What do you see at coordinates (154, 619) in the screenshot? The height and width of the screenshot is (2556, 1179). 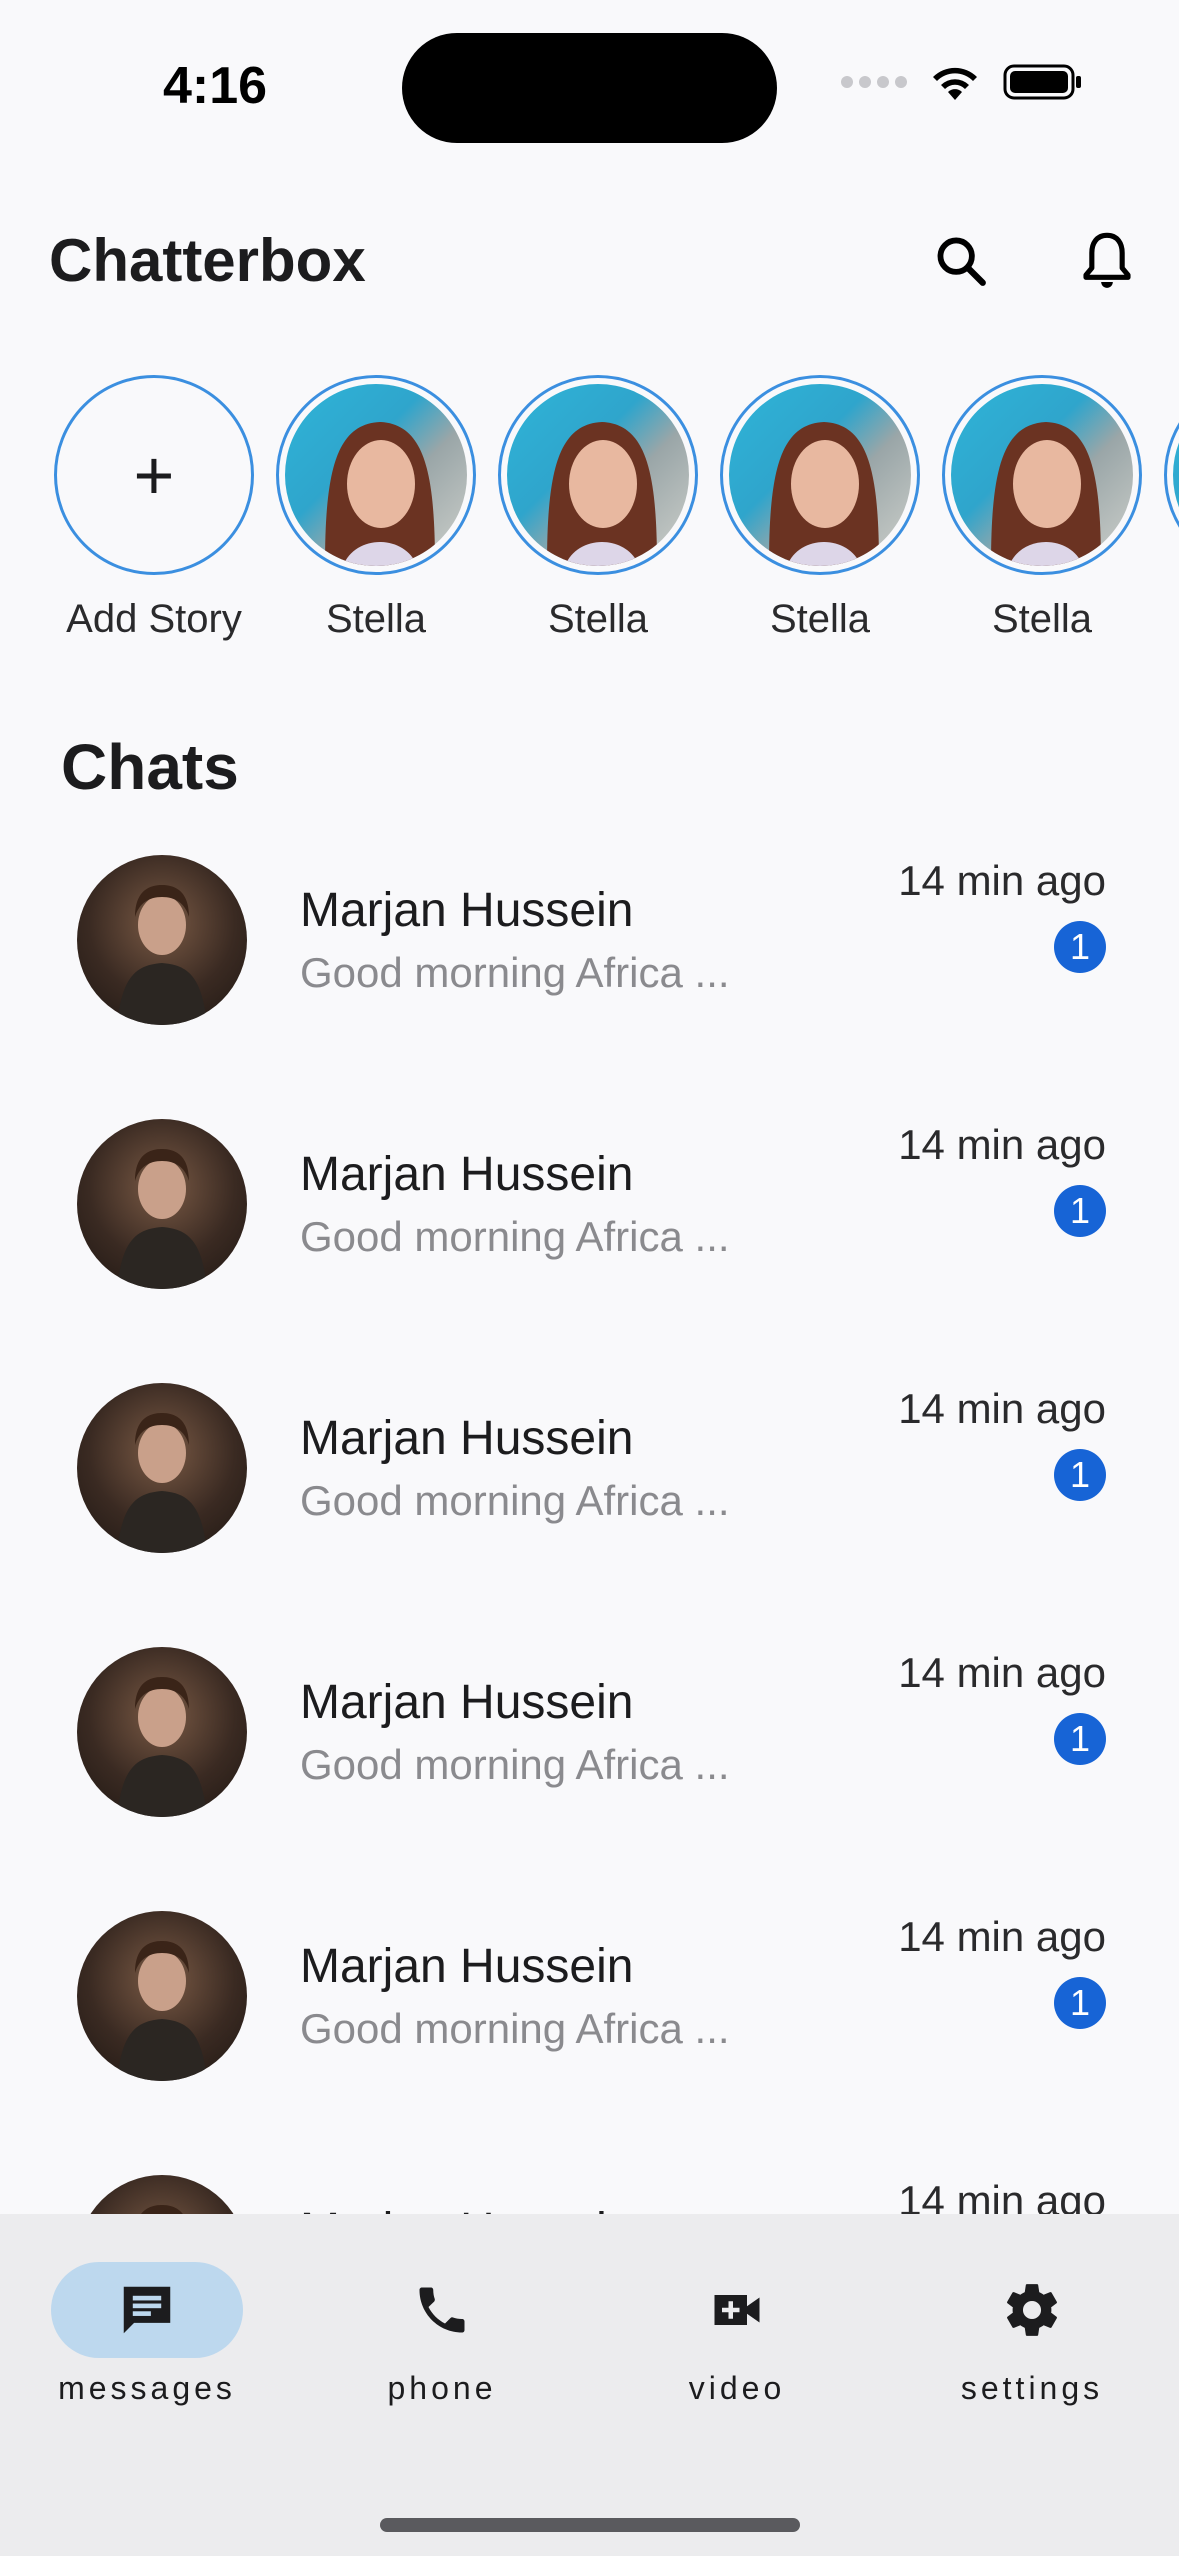 I see `story-label: Add Story` at bounding box center [154, 619].